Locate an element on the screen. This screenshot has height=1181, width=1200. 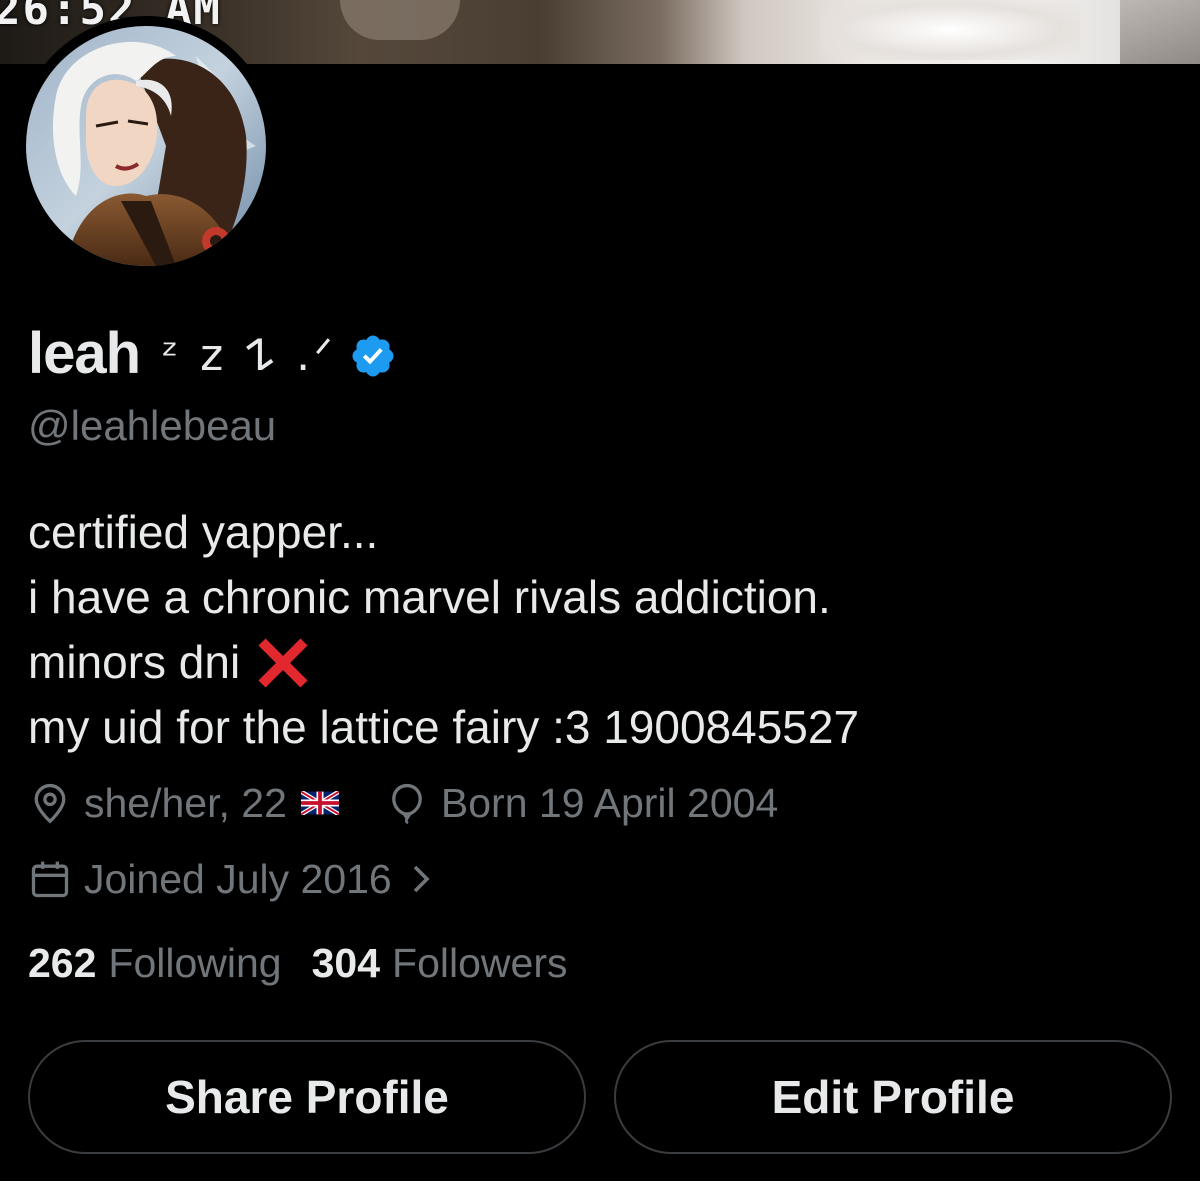
avatar is located at coordinates (146, 146).